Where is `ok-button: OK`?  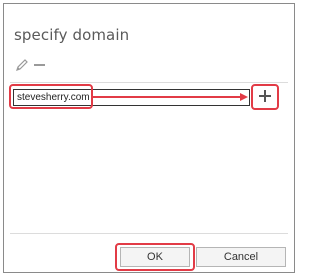 ok-button: OK is located at coordinates (155, 257).